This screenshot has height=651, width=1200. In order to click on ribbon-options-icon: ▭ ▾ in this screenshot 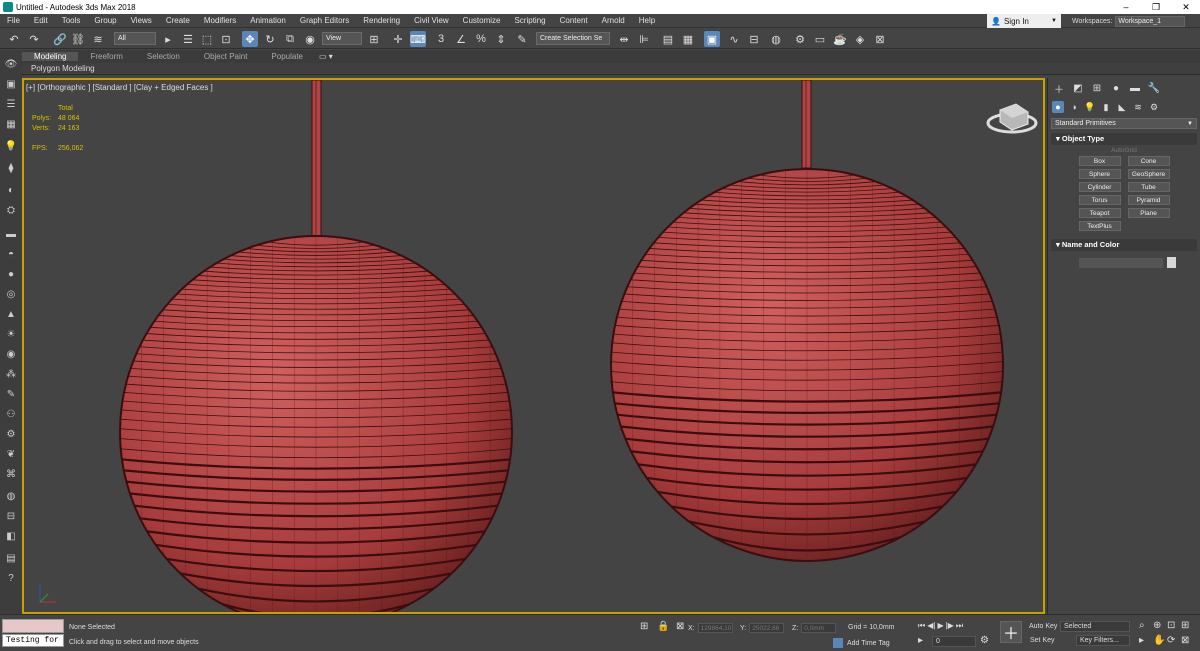, I will do `click(326, 56)`.